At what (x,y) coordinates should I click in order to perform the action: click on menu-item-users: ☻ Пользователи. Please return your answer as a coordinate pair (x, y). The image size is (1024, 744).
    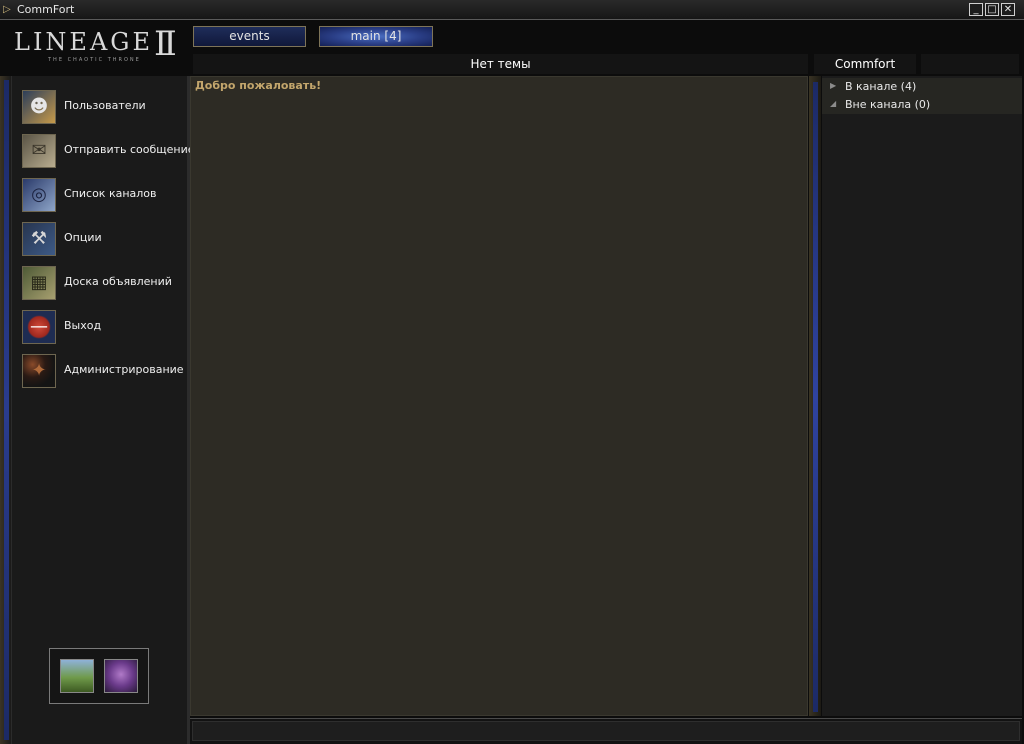
    Looking at the image, I should click on (103, 107).